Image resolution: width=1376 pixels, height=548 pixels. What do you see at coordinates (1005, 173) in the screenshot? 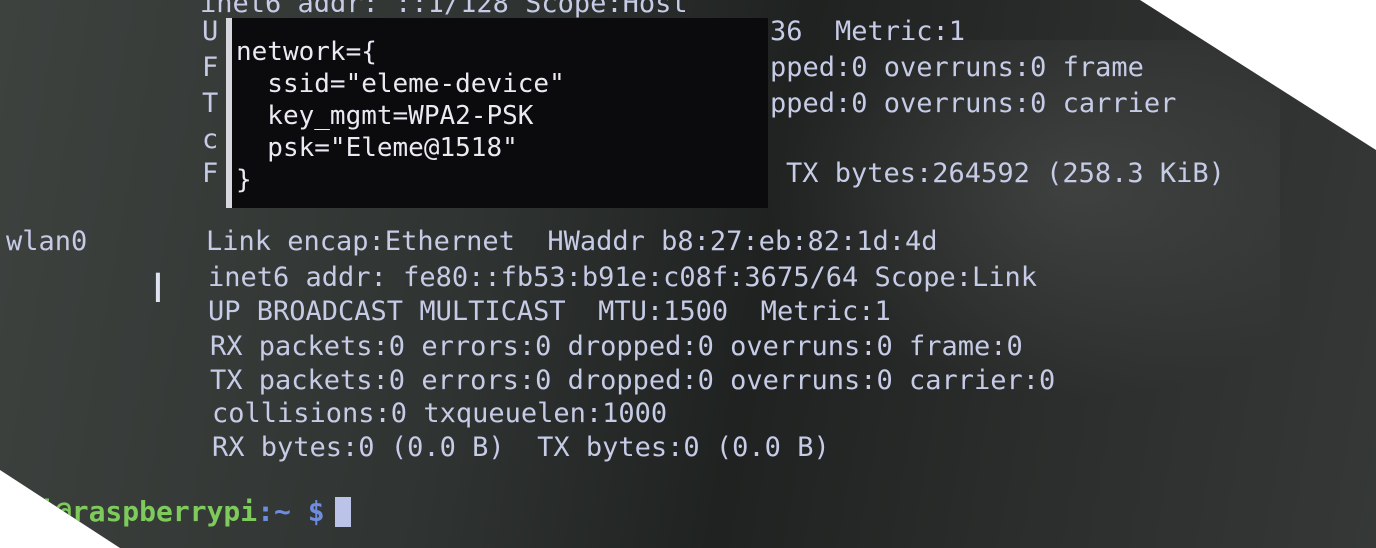
I see `terminal-fragment-tx-bytes: TX bytes:264592 (258.3 KiB)` at bounding box center [1005, 173].